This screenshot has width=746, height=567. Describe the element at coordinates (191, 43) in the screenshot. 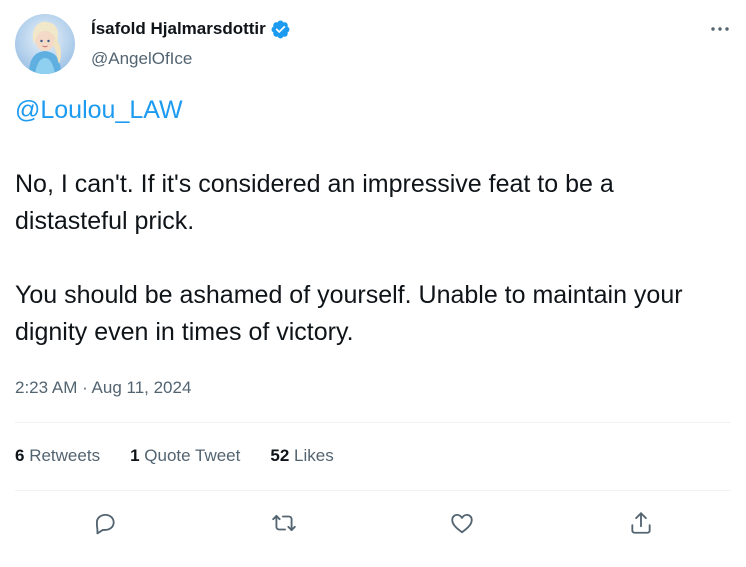

I see `author-info: Ísafold Hjalmarsdottir @AngelOfIce` at that location.